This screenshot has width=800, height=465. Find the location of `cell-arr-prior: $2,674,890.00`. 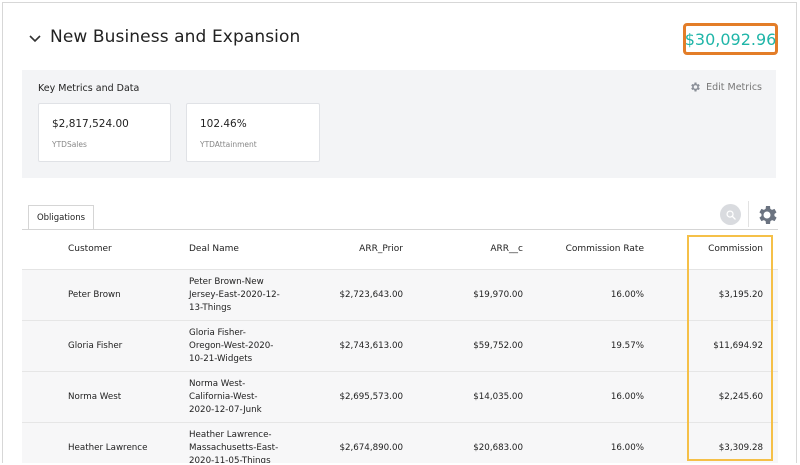

cell-arr-prior: $2,674,890.00 is located at coordinates (371, 448).